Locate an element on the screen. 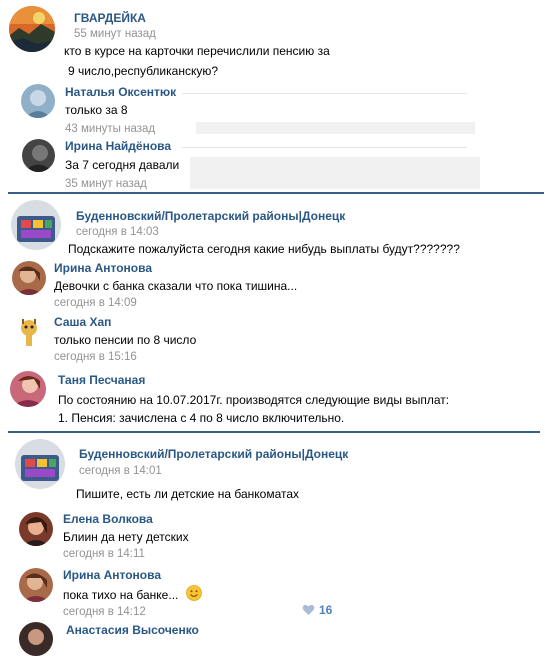 This screenshot has height=656, width=545. reply-author: Елена Волкова is located at coordinates (108, 519).